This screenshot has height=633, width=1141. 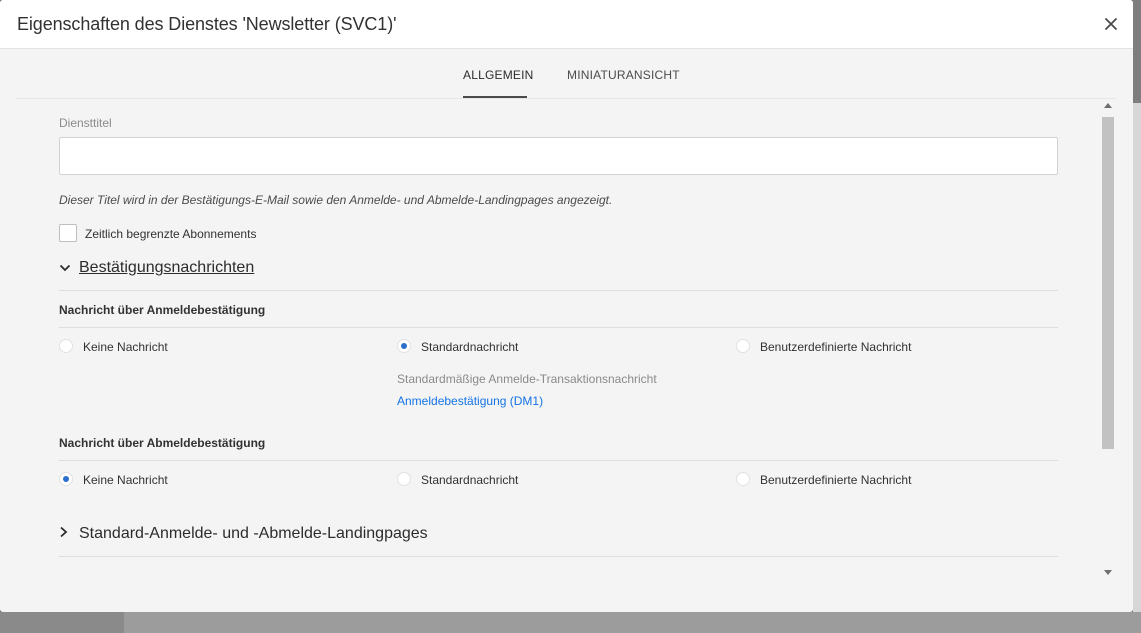 What do you see at coordinates (404, 479) in the screenshot?
I see `unsubscribe-radio-standard` at bounding box center [404, 479].